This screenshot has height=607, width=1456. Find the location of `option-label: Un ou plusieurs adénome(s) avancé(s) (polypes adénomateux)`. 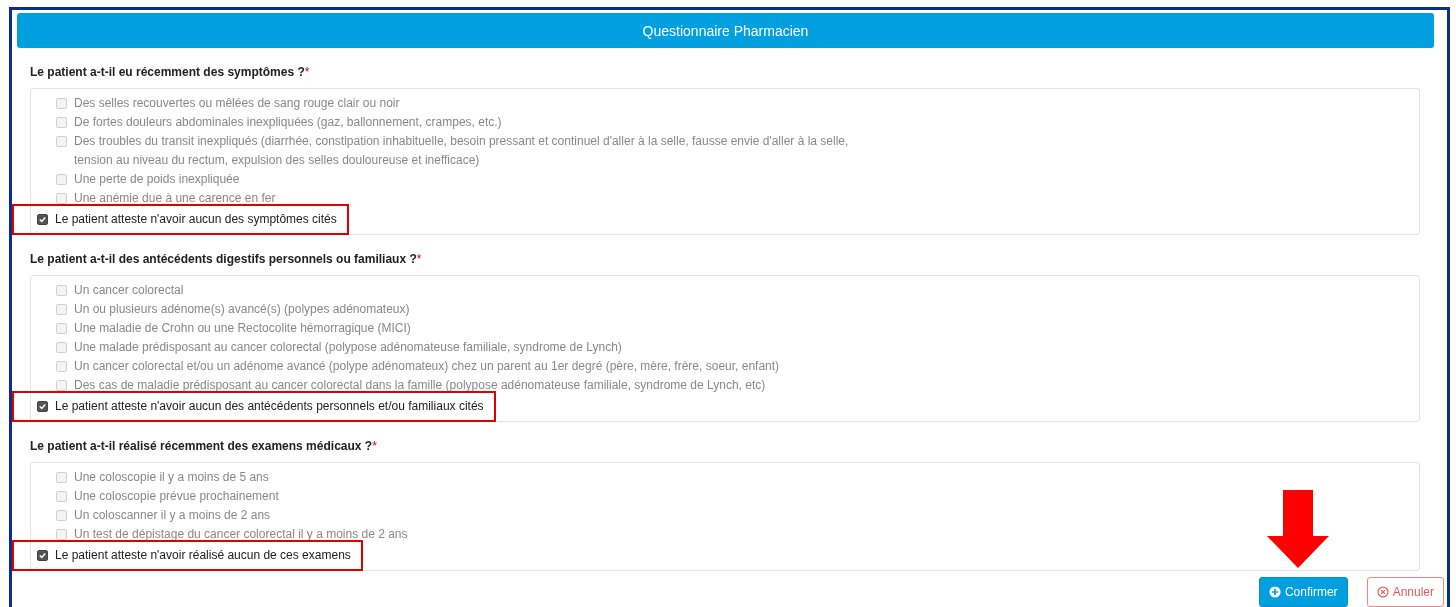

option-label: Un ou plusieurs adénome(s) avancé(s) (polypes adénomateux) is located at coordinates (242, 309).